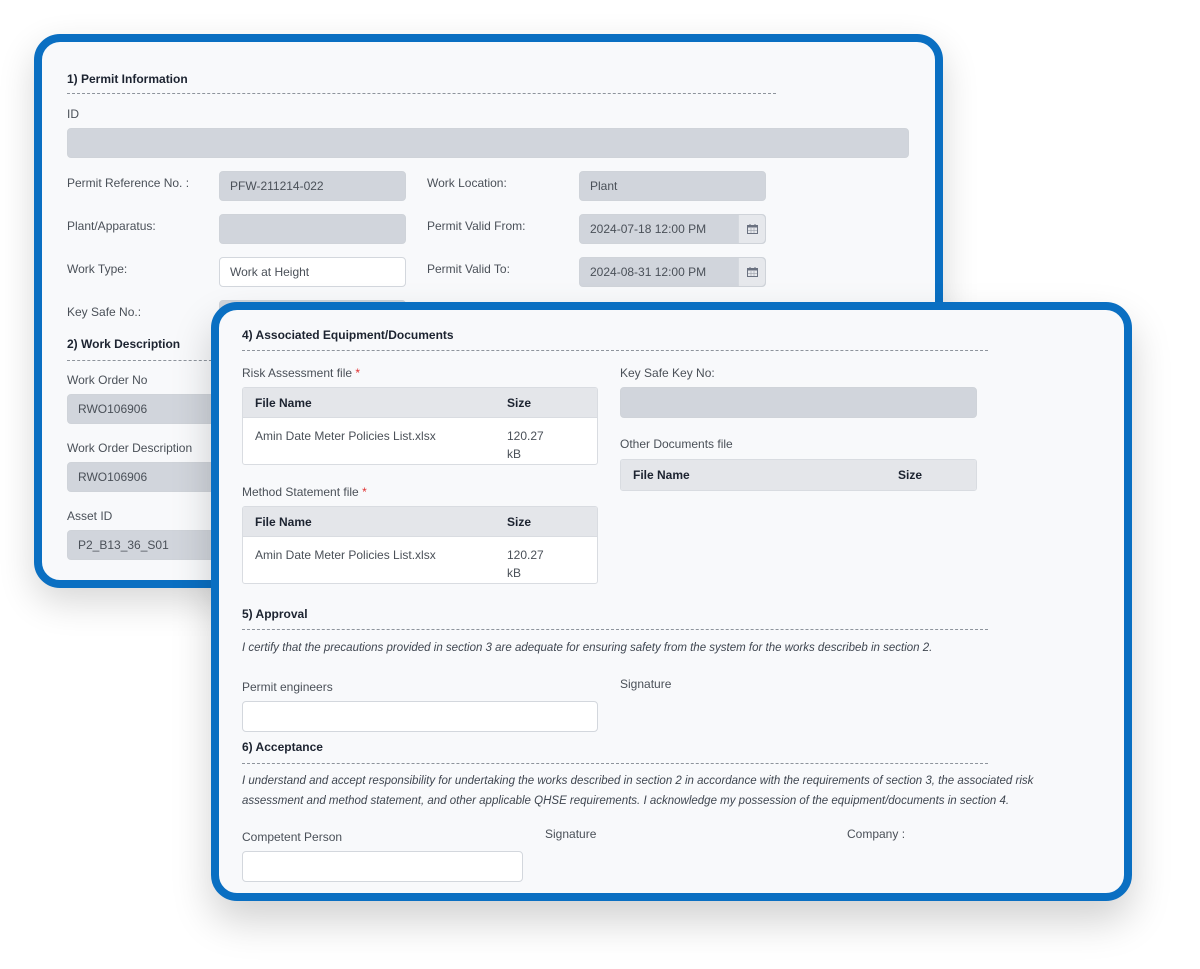 This screenshot has width=1200, height=969. Describe the element at coordinates (111, 226) in the screenshot. I see `plant-apparatus-label: Plant/Apparatus:` at that location.